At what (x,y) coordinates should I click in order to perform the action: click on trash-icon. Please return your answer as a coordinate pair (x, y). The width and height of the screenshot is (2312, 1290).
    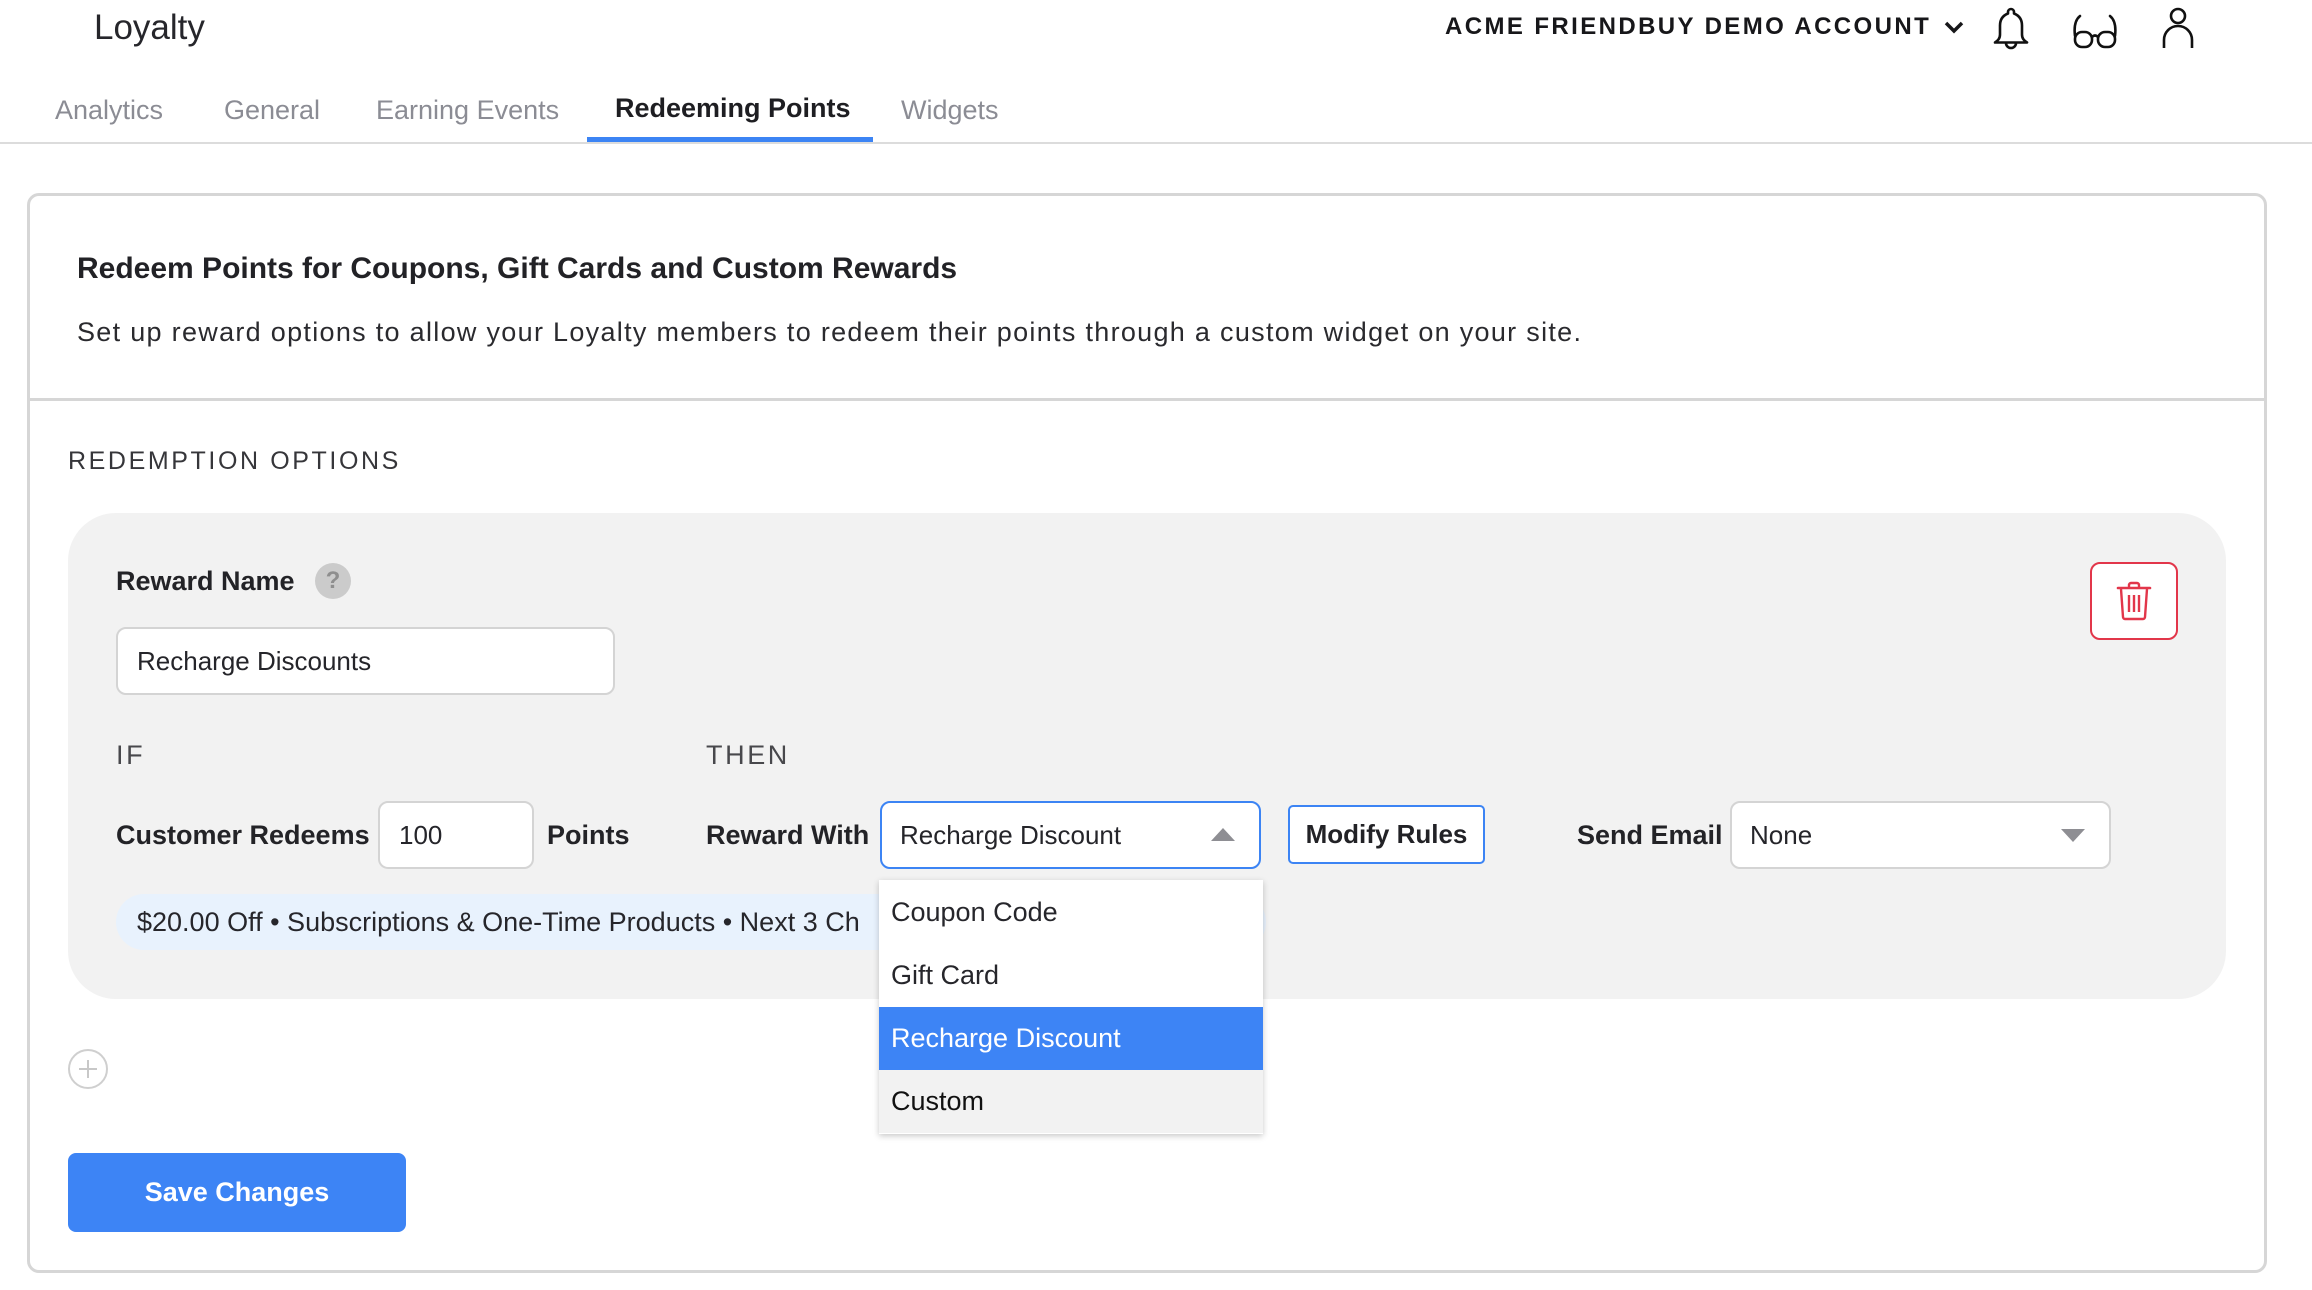
    Looking at the image, I should click on (2134, 601).